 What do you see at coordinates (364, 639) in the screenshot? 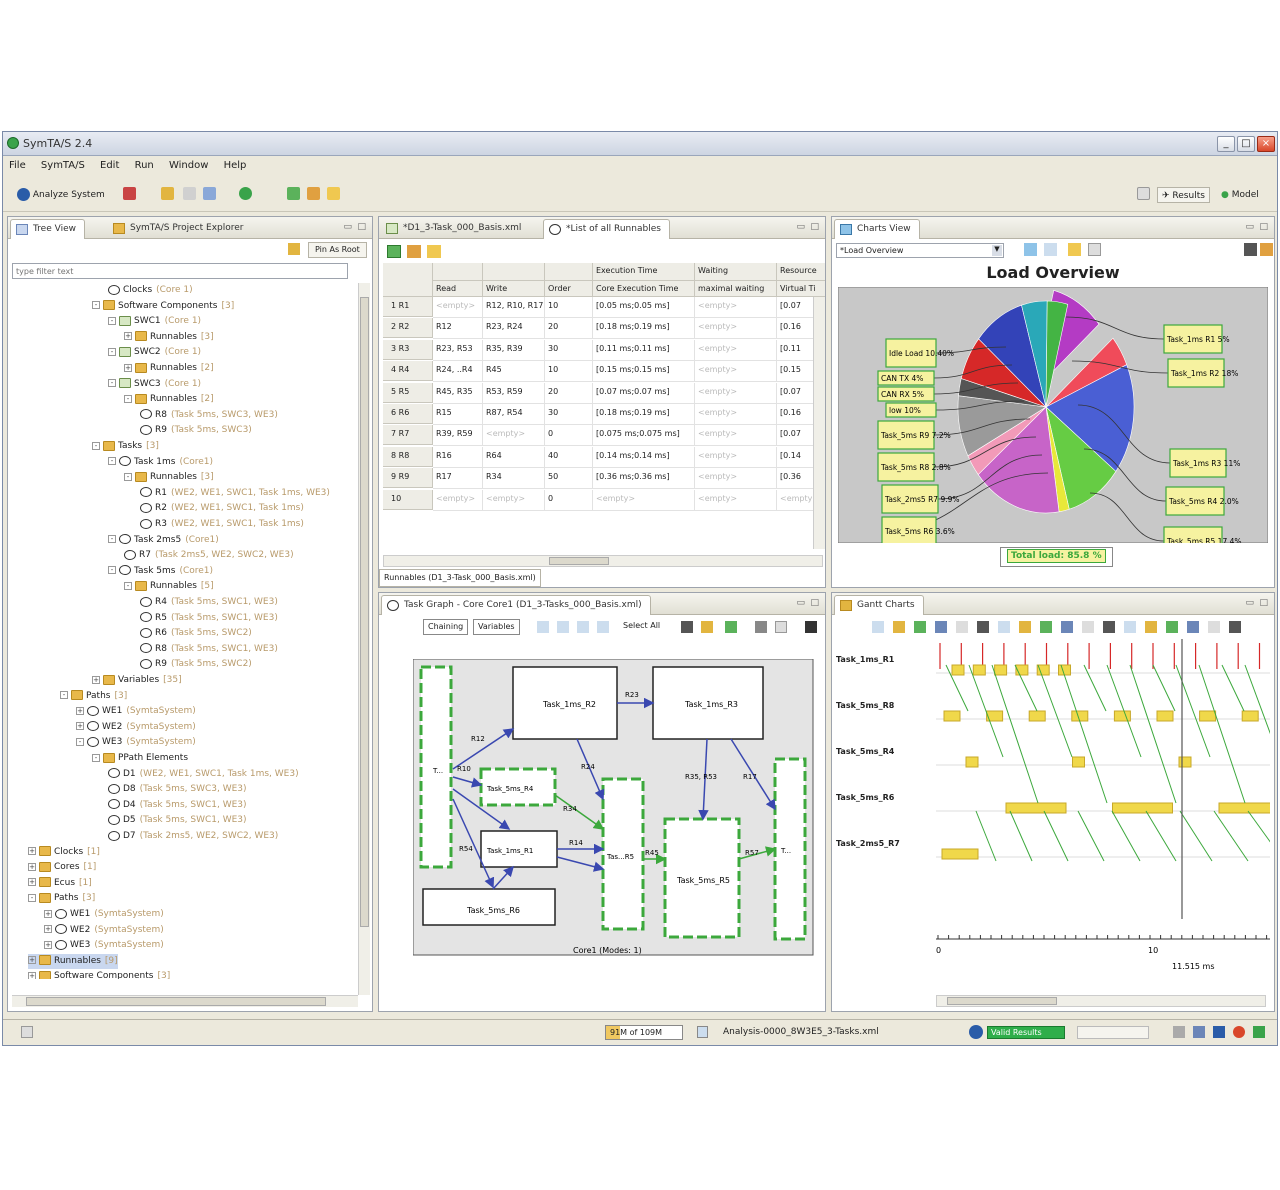
I see `tree-vertical-scrollbar` at bounding box center [364, 639].